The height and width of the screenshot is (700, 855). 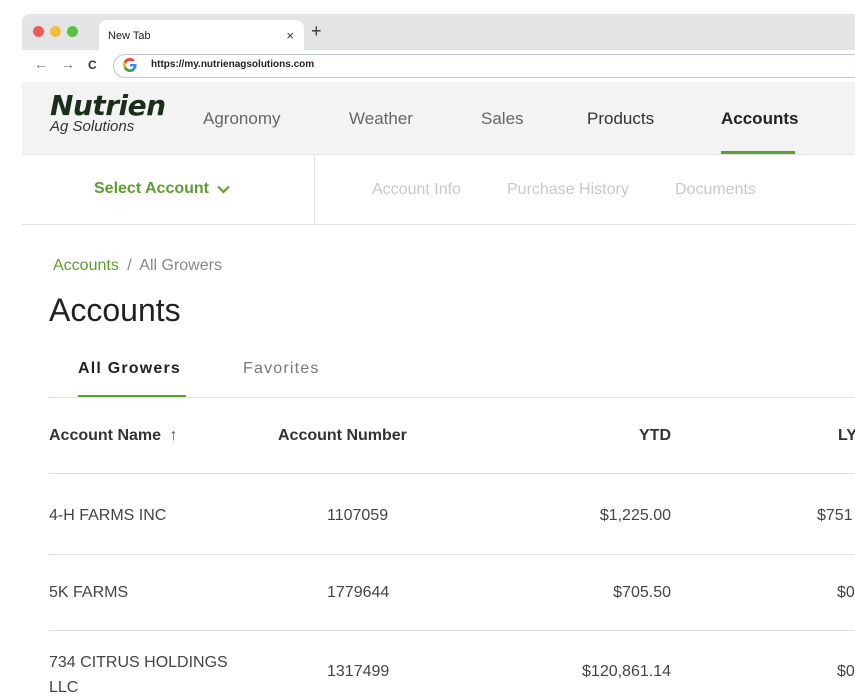 I want to click on nutrien-logo: Nutrien Ag Solutions, so click(x=108, y=112).